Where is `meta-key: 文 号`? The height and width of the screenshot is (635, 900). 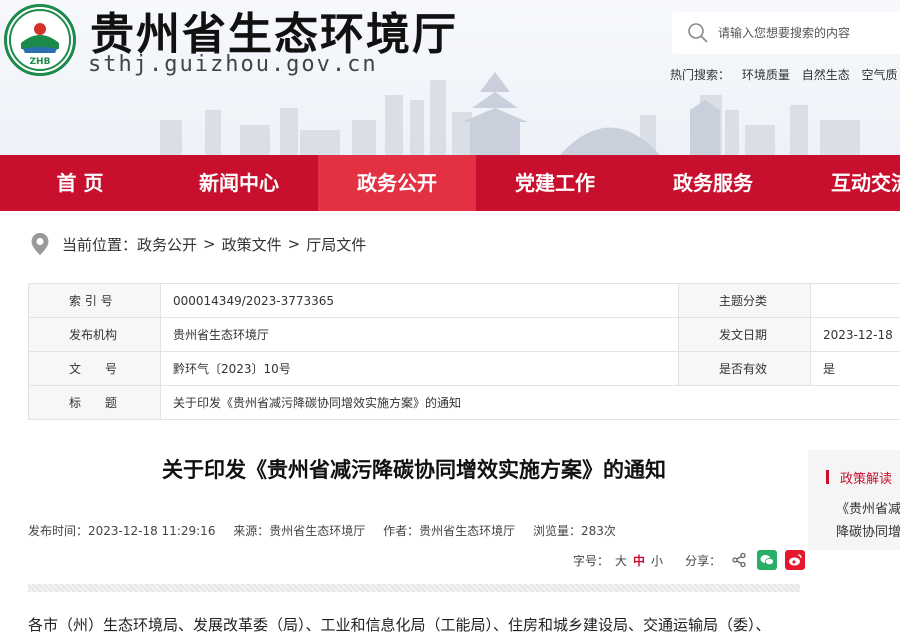 meta-key: 文 号 is located at coordinates (94, 368).